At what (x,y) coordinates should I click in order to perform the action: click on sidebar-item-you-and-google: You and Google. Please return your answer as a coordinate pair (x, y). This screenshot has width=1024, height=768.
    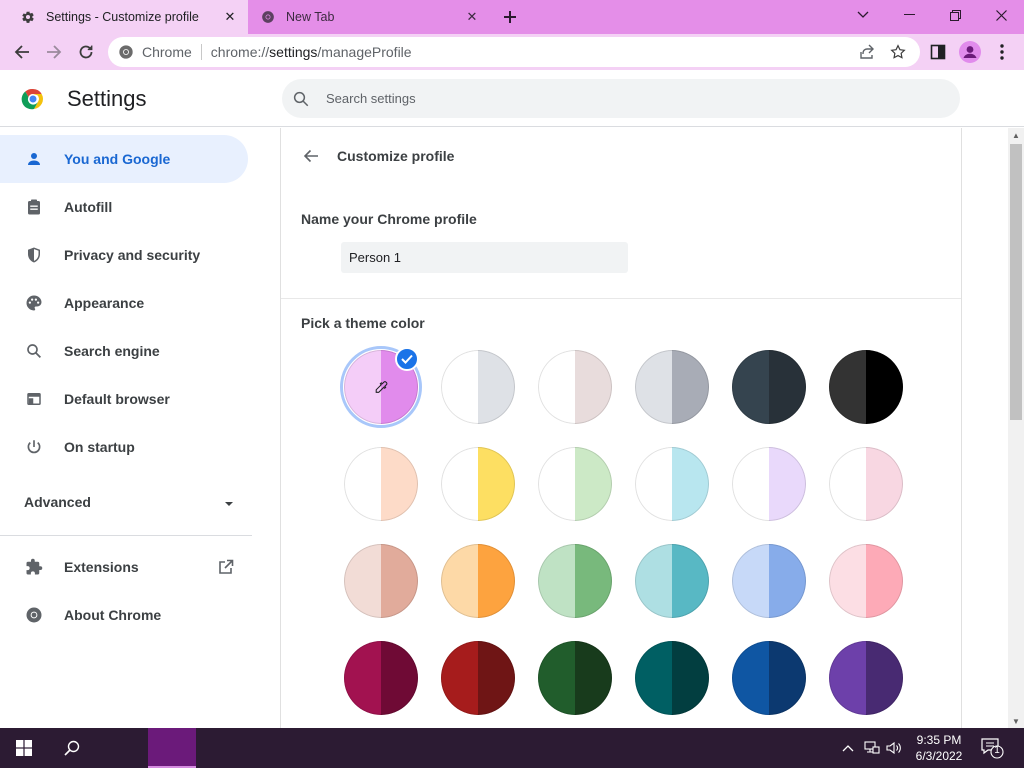
    Looking at the image, I should click on (124, 159).